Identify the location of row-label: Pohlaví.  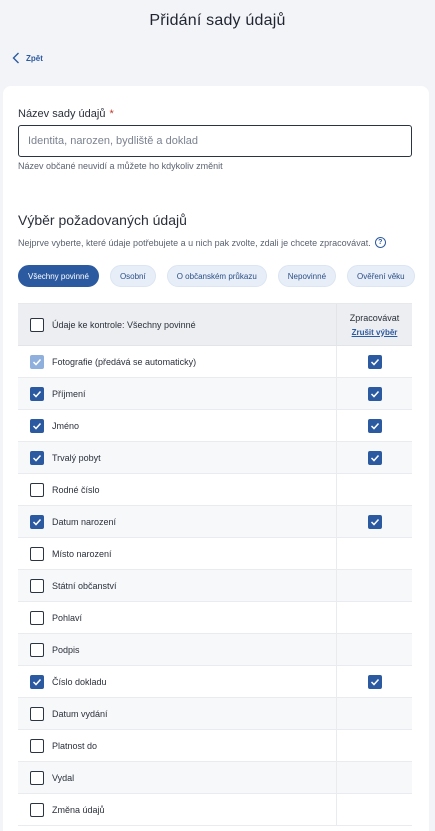
(67, 617).